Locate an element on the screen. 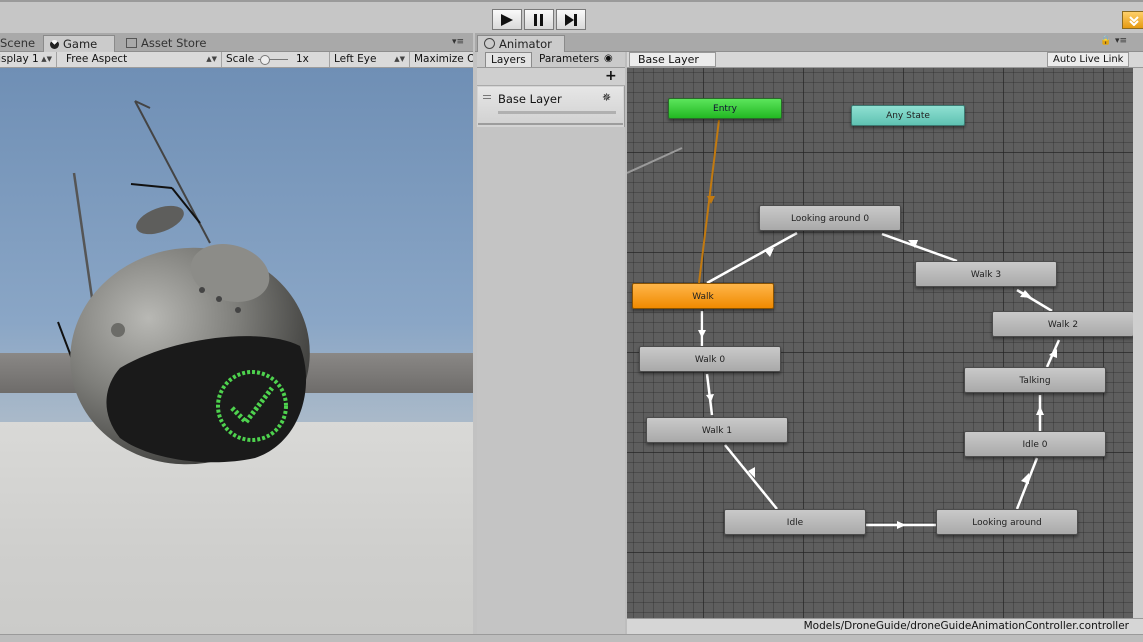  layer-list-empty is located at coordinates (551, 380).